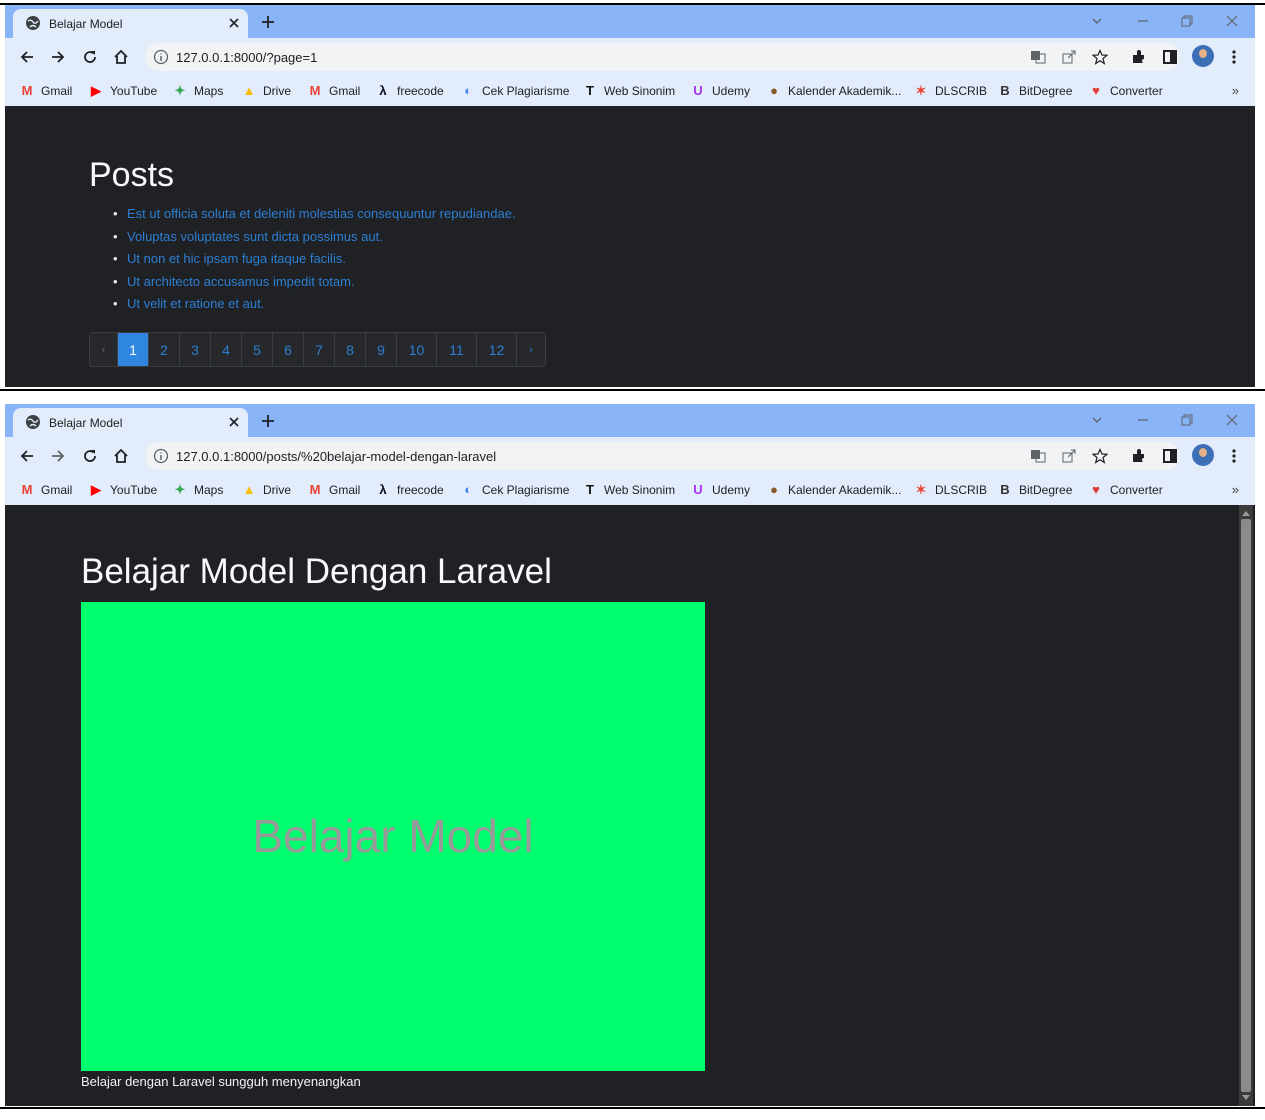  I want to click on sinonim-icon: T, so click(590, 489).